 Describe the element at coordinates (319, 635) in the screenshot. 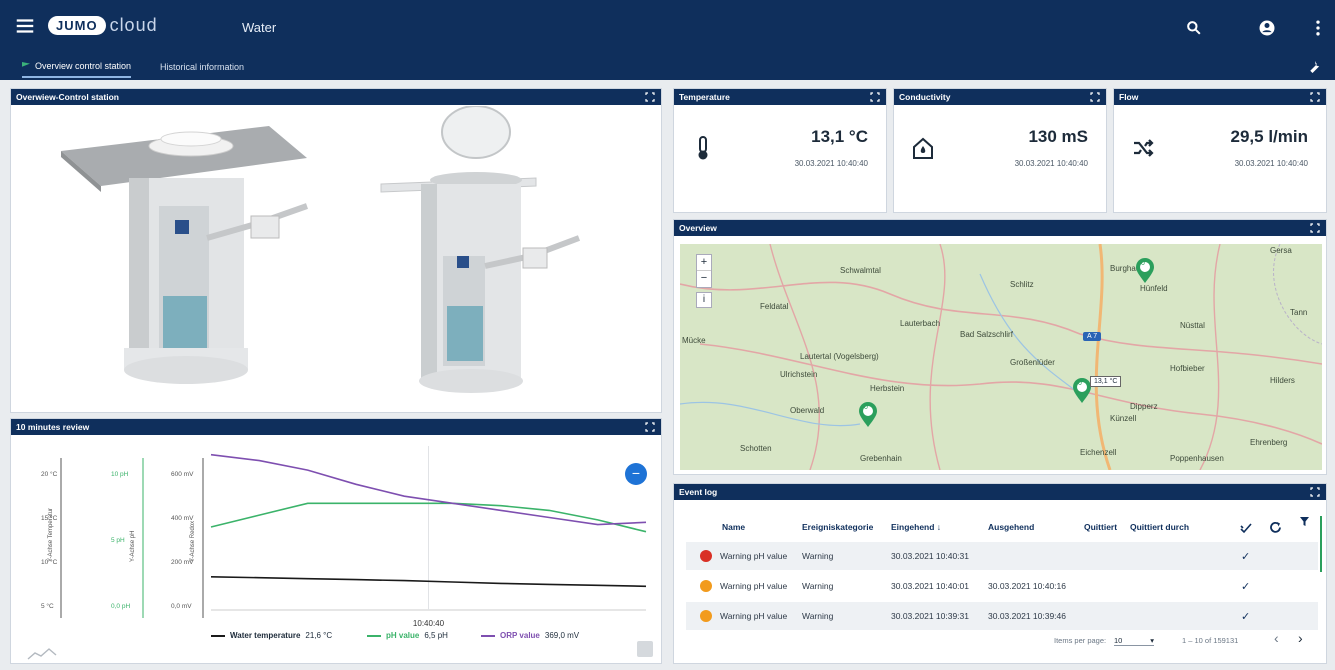

I see `legend-value: 21,6 °C` at that location.